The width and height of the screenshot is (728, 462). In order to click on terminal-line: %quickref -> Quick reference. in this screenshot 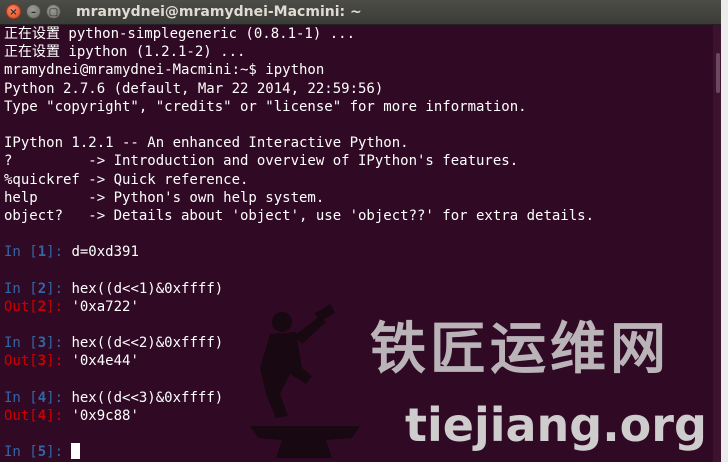, I will do `click(126, 179)`.